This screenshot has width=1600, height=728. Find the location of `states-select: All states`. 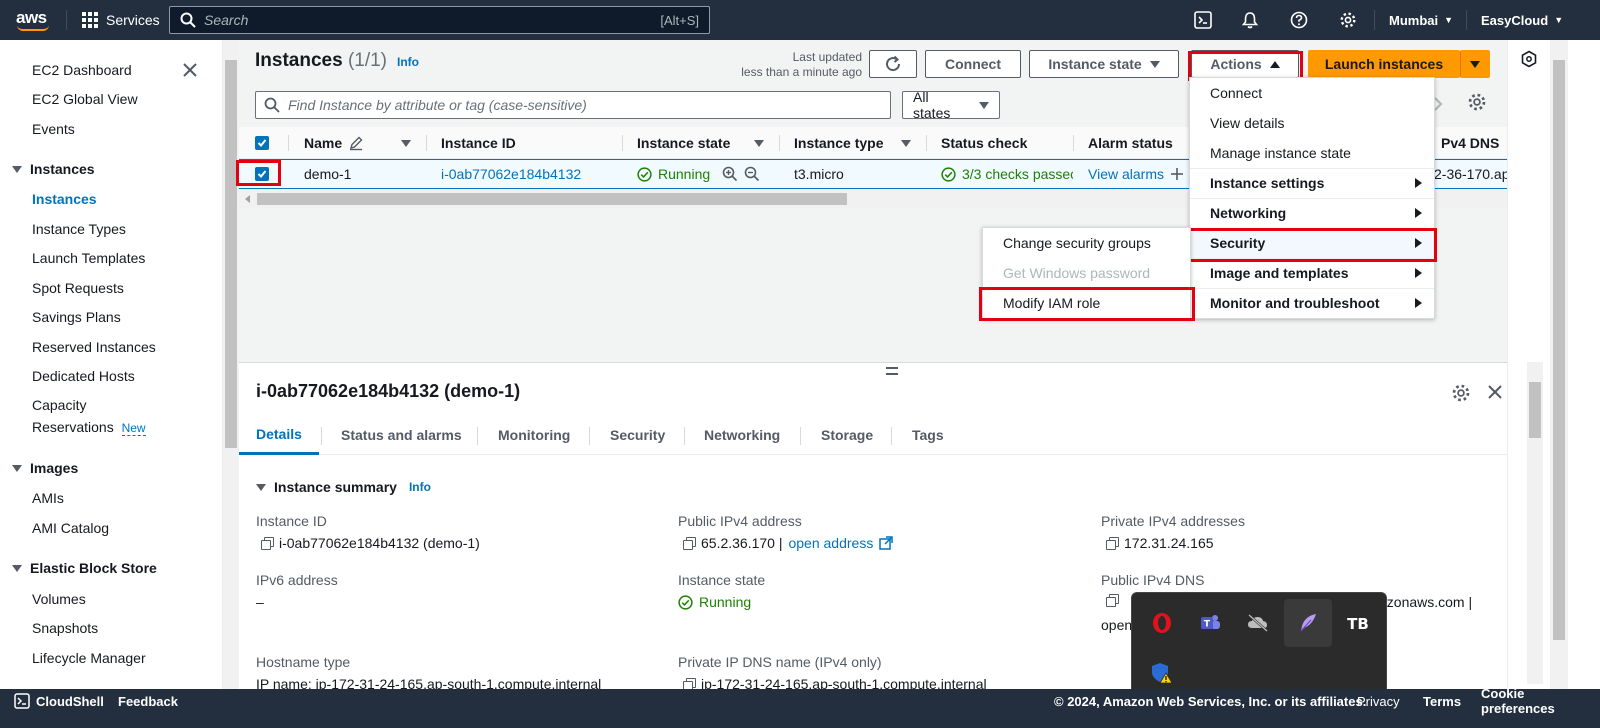

states-select: All states is located at coordinates (951, 105).